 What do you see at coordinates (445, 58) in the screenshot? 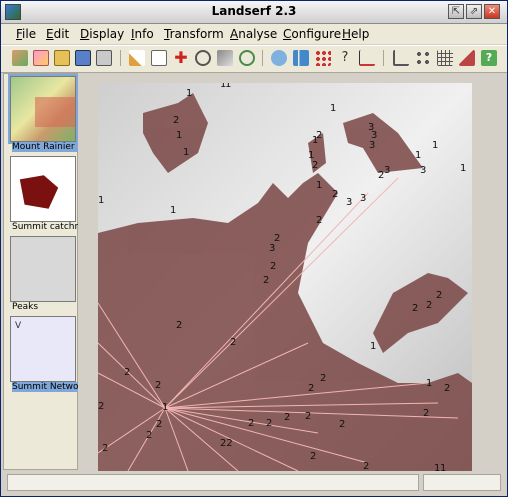
I see `grid-icon` at bounding box center [445, 58].